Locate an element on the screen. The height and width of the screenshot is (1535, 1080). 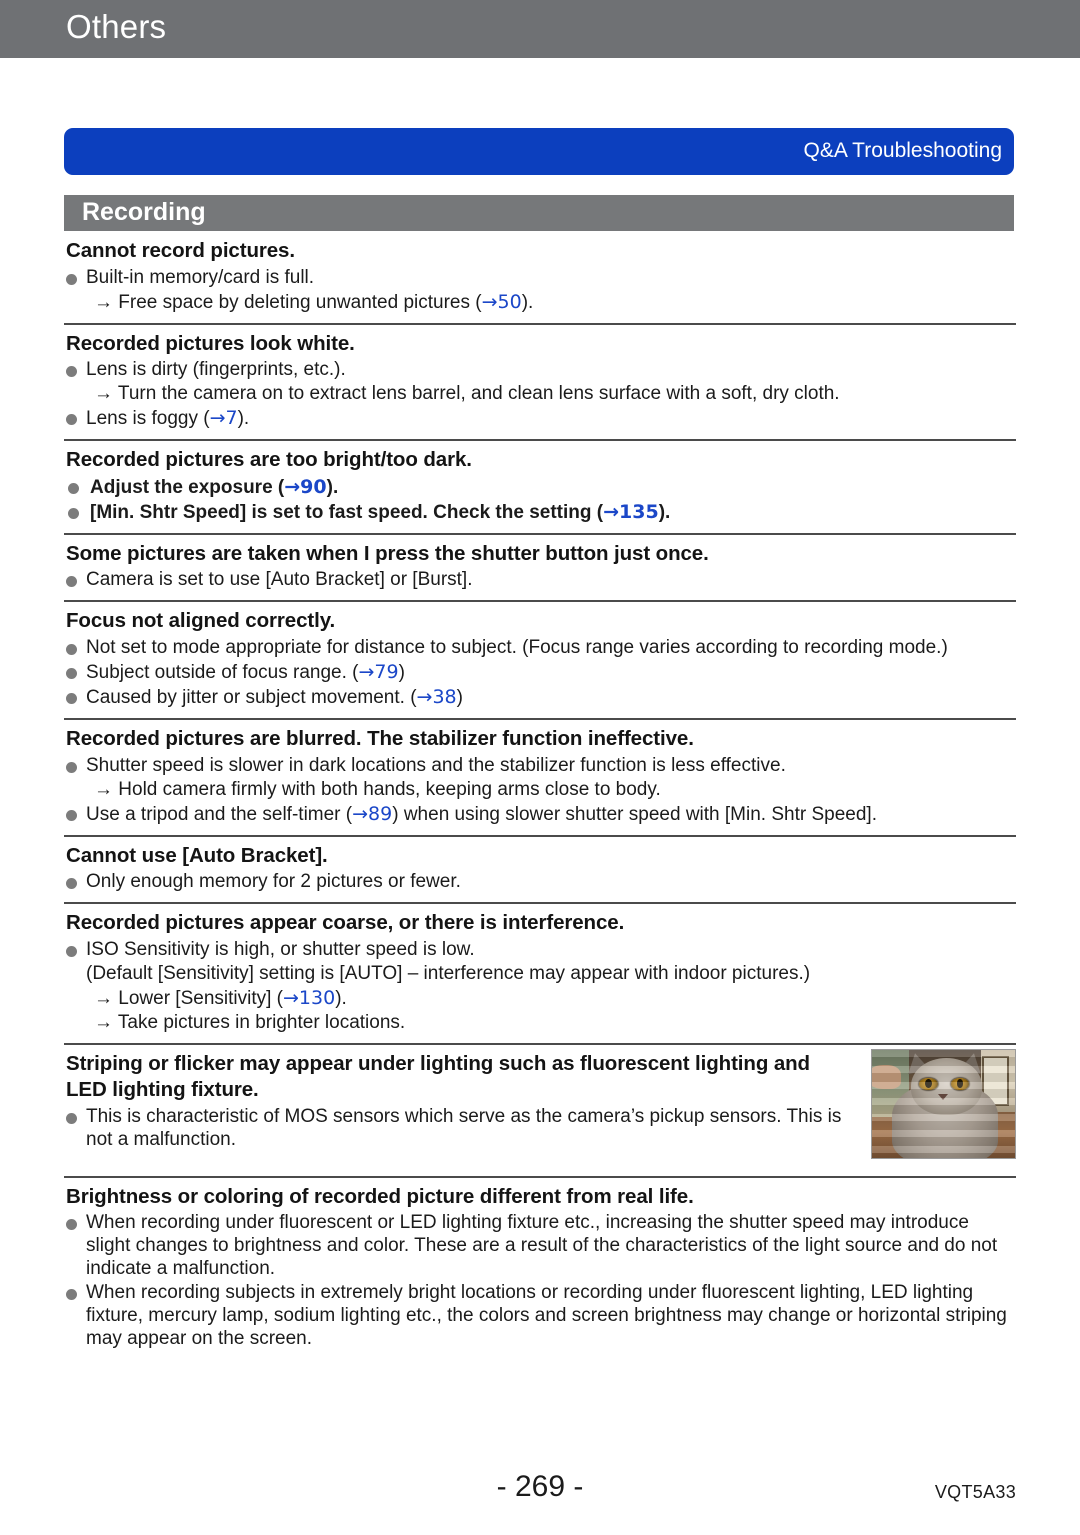
page-reference-link: →79 is located at coordinates (379, 672).